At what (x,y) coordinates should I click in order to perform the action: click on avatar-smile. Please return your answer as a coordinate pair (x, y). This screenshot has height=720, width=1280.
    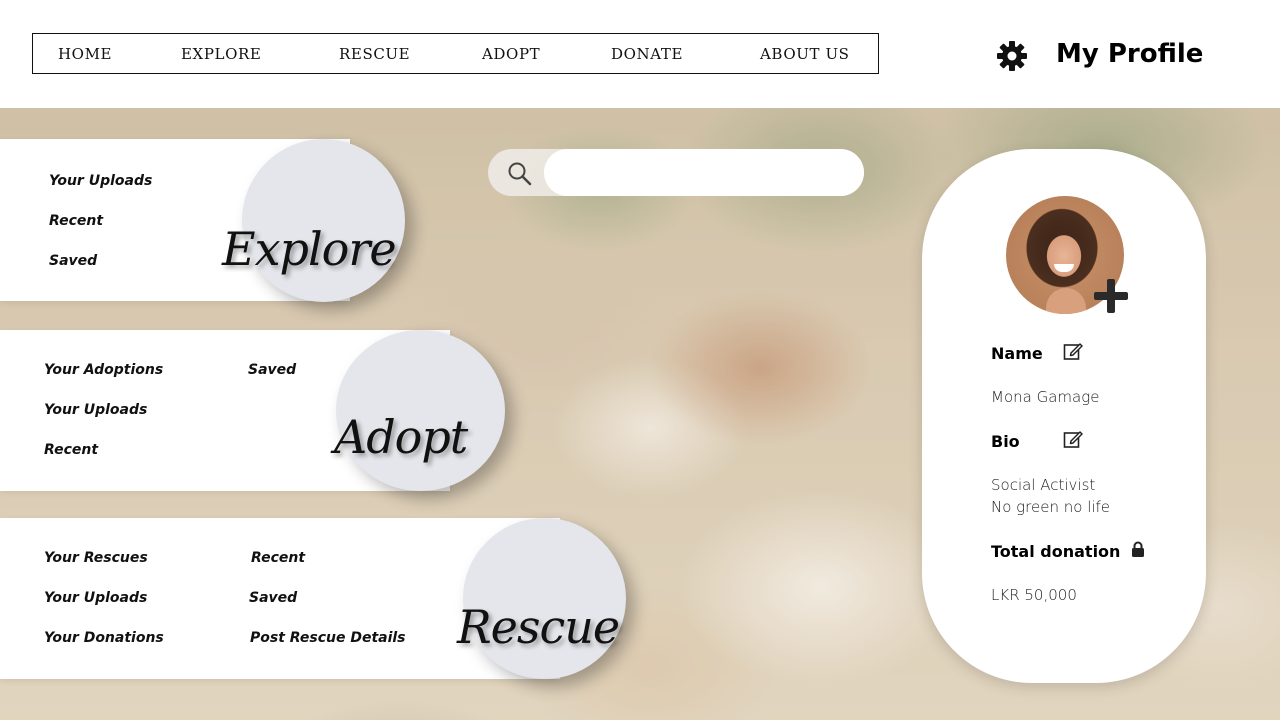
    Looking at the image, I should click on (1064, 268).